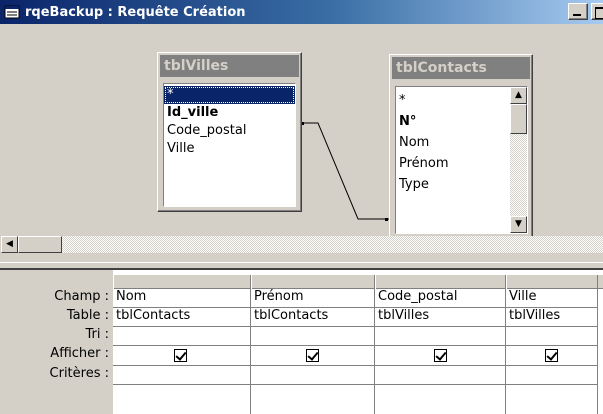 This screenshot has width=603, height=414. I want to click on field-item-nom: Nom, so click(461, 142).